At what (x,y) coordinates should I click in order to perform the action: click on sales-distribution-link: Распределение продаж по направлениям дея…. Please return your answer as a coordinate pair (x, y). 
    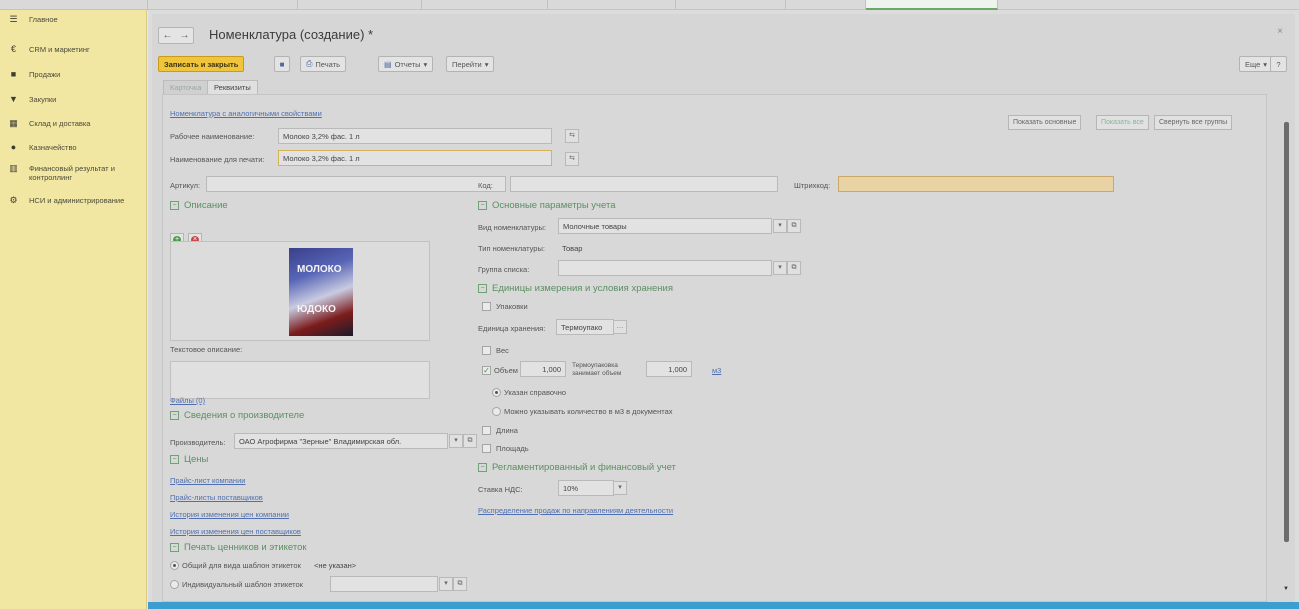
    Looking at the image, I should click on (575, 510).